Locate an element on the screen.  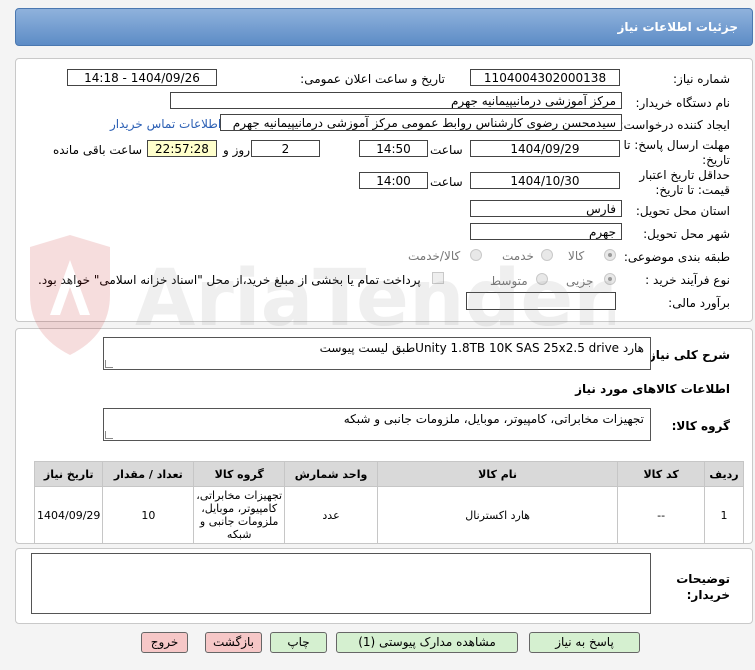
days-field: 2 is located at coordinates (285, 148).